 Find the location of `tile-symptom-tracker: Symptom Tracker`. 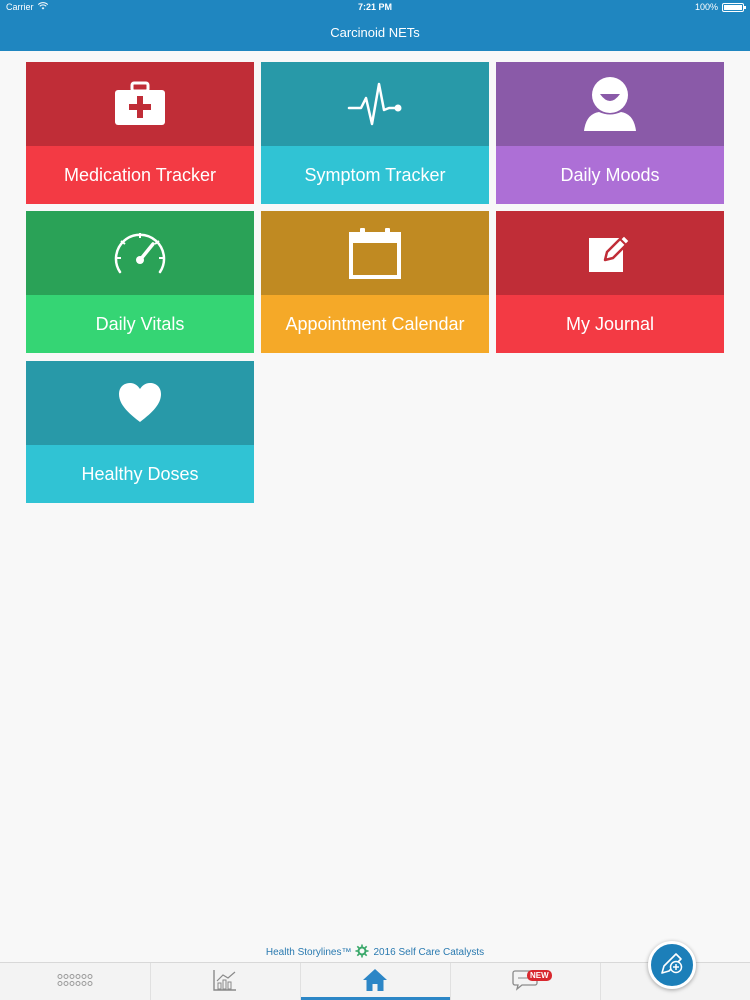

tile-symptom-tracker: Symptom Tracker is located at coordinates (375, 133).